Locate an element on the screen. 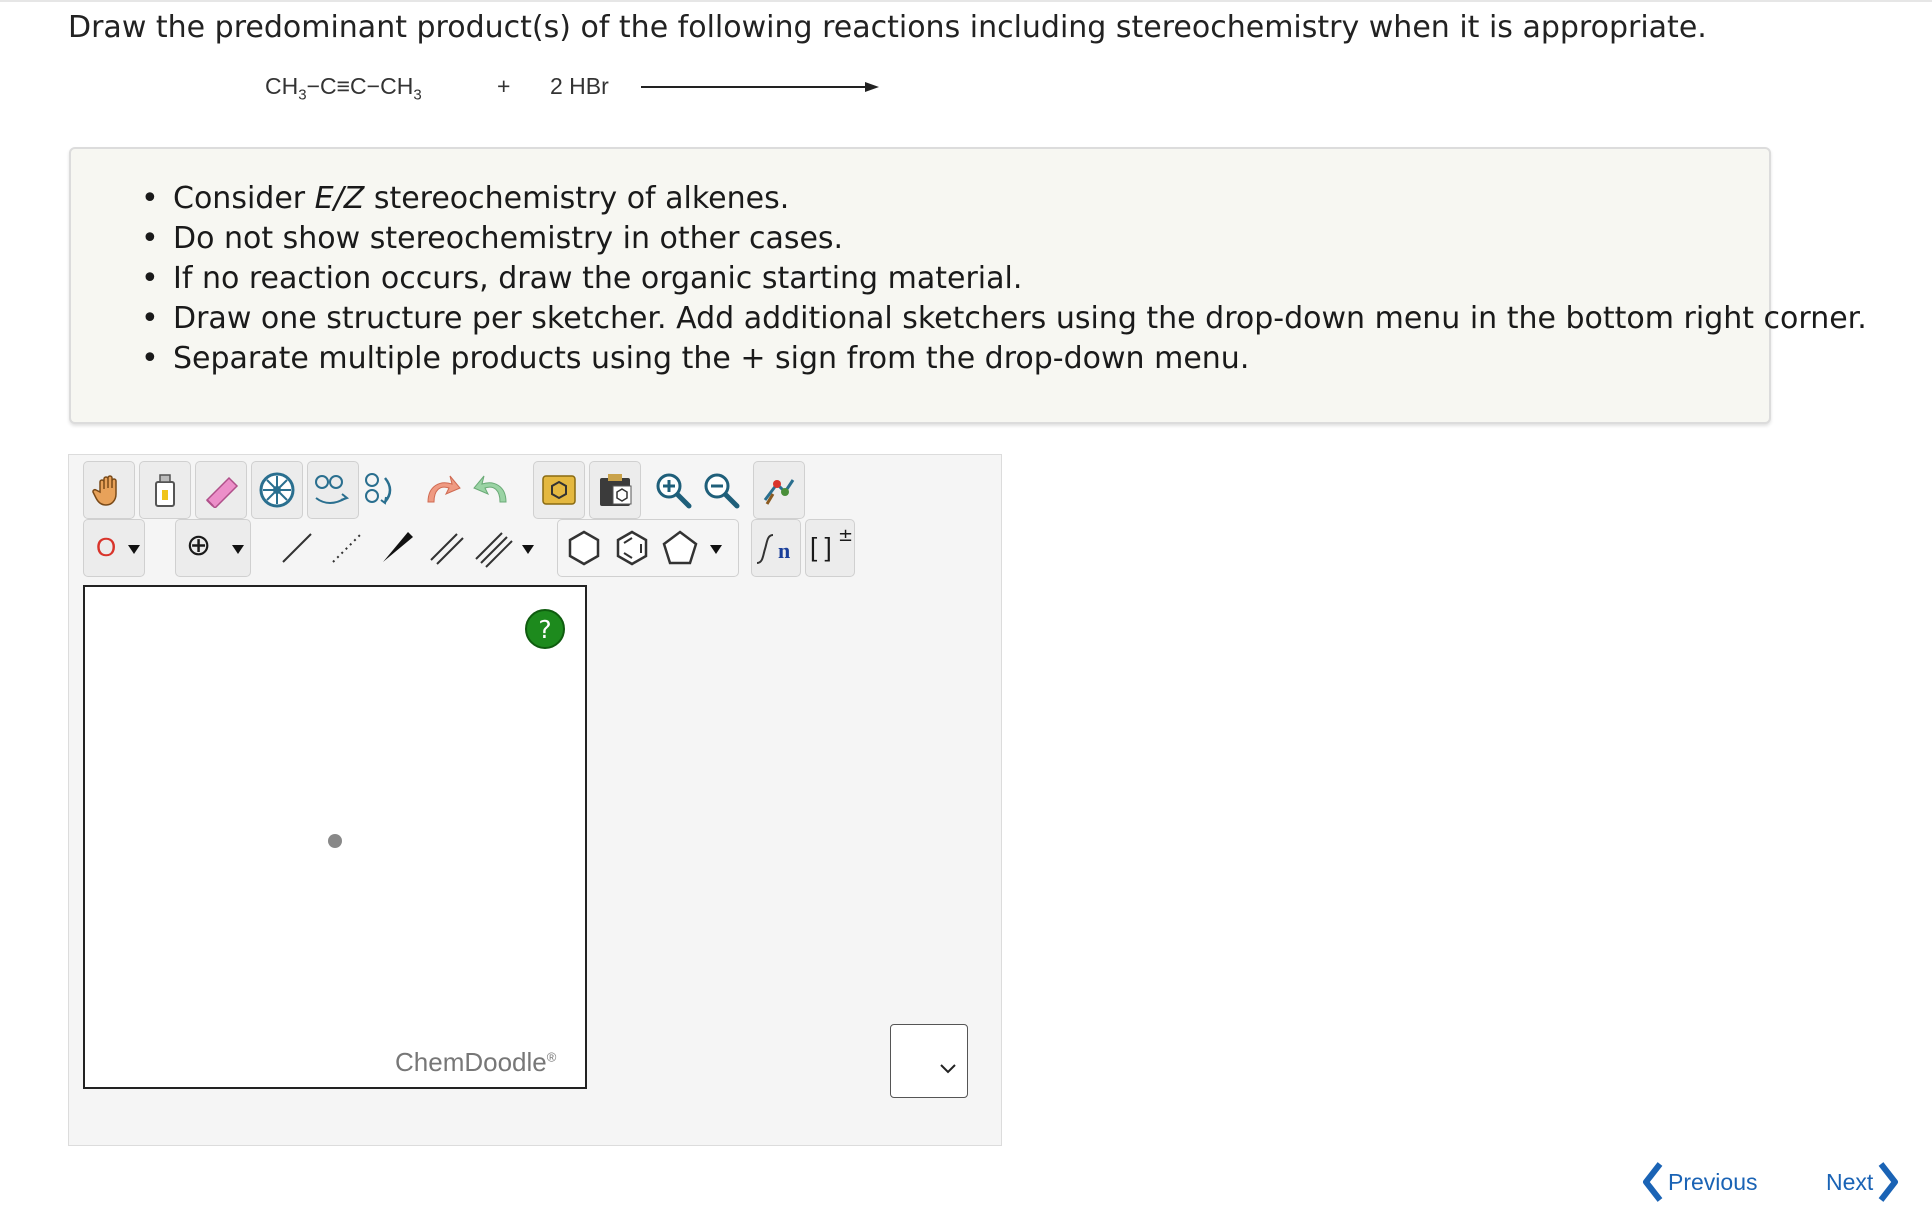 Image resolution: width=1932 pixels, height=1212 pixels. zoom-out-button is located at coordinates (721, 490).